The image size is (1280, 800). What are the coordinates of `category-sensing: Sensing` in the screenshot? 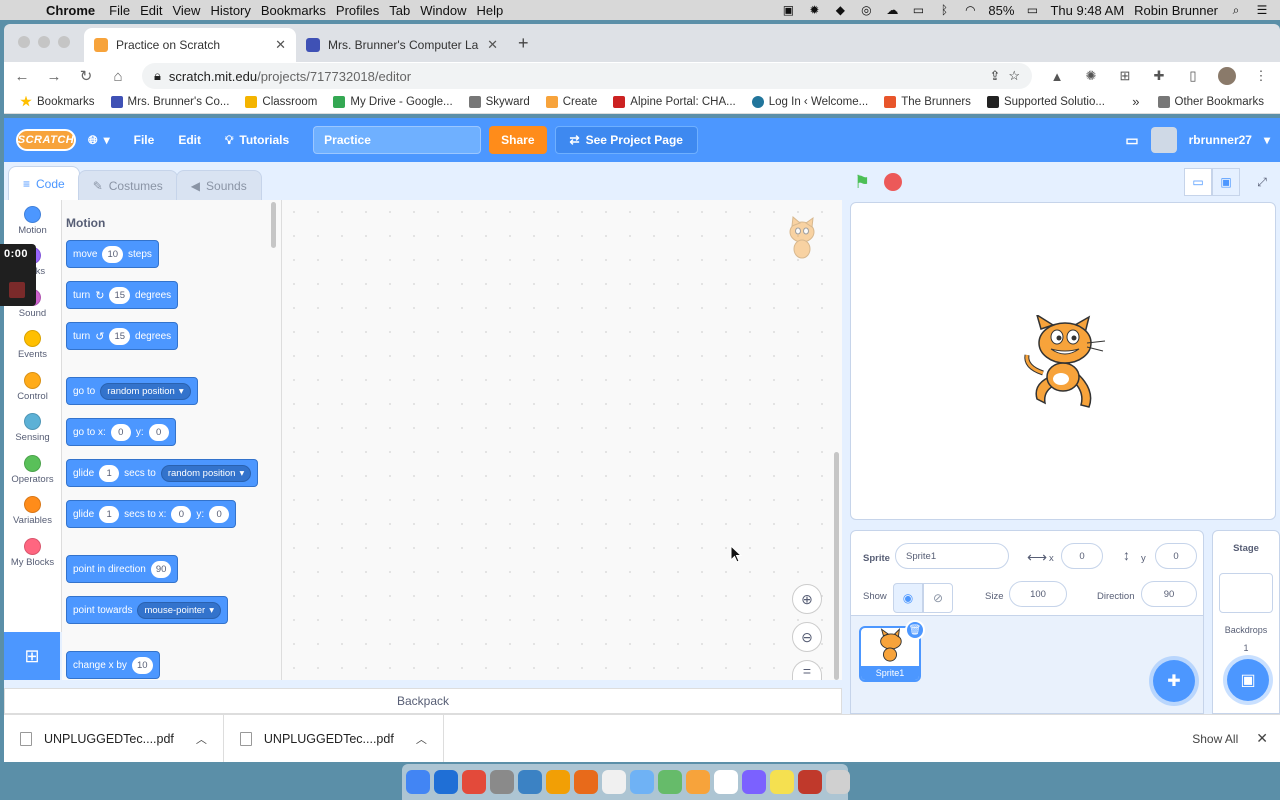 It's located at (32, 429).